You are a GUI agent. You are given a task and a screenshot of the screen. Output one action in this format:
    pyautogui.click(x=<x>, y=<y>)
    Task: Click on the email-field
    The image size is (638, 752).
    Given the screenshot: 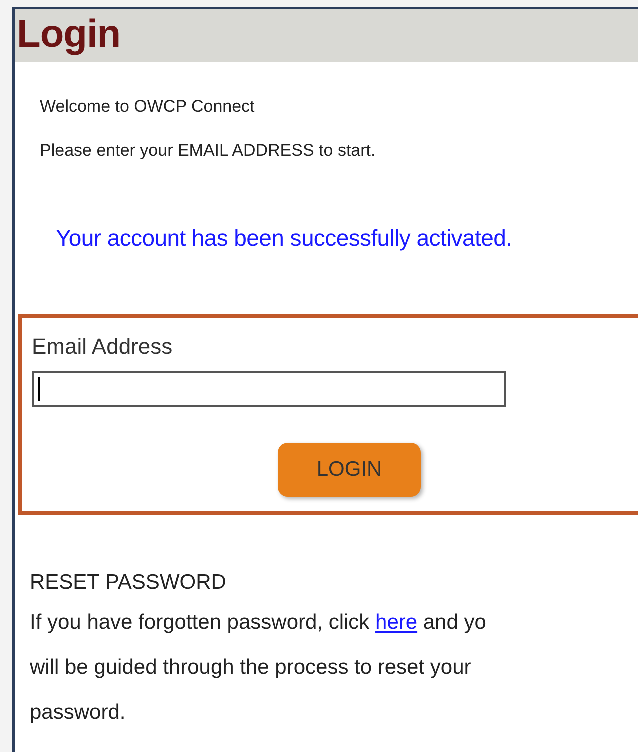 What is the action you would take?
    pyautogui.click(x=269, y=388)
    